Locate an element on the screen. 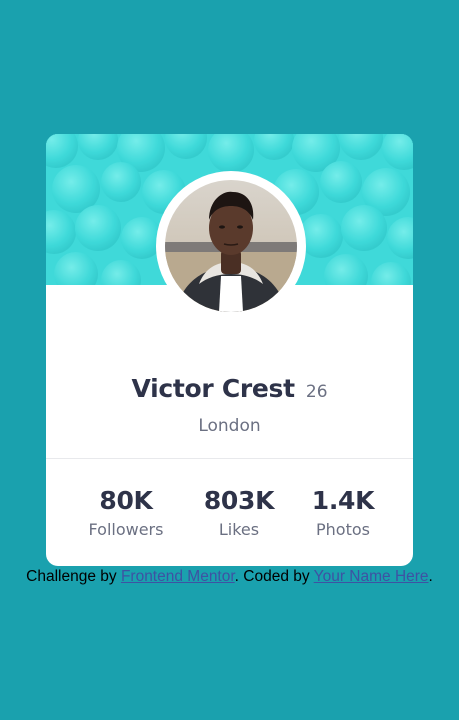  frontend-mentor-link: Frontend Mentor is located at coordinates (178, 576).